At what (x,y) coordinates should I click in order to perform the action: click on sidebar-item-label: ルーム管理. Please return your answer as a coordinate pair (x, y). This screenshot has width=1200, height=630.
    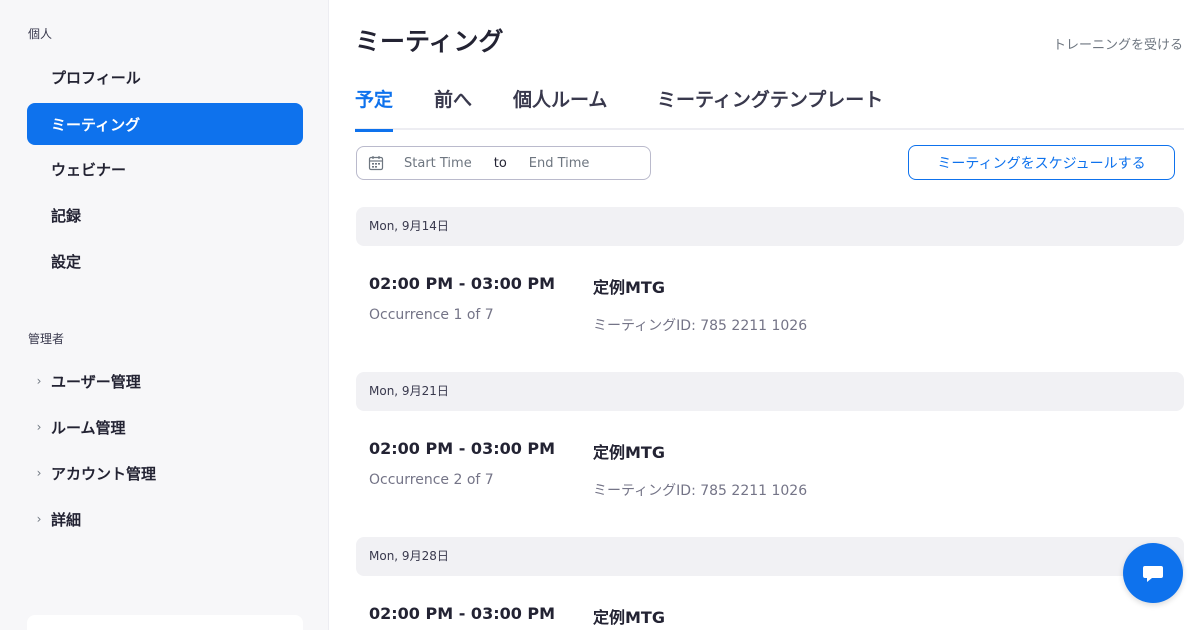
    Looking at the image, I should click on (88, 427).